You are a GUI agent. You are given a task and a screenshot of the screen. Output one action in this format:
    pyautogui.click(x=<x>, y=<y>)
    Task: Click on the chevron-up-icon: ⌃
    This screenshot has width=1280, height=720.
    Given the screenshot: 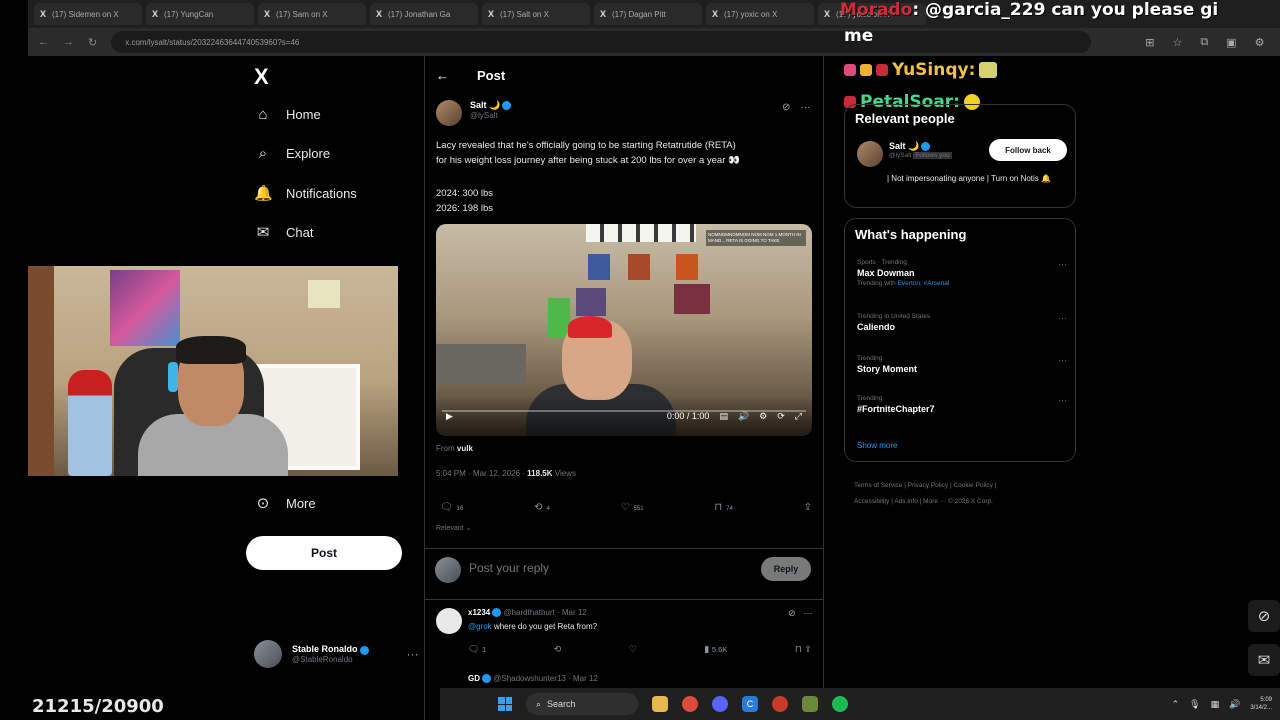 What is the action you would take?
    pyautogui.click(x=1176, y=704)
    